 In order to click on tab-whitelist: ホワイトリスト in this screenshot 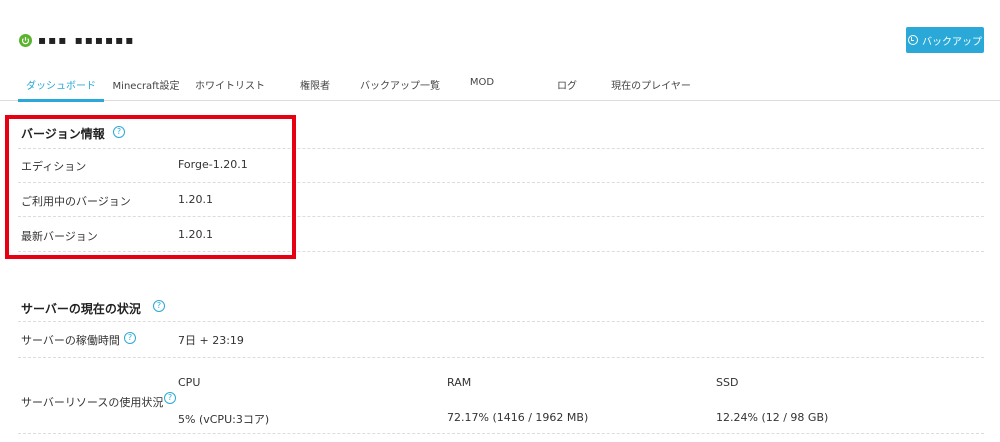, I will do `click(230, 89)`.